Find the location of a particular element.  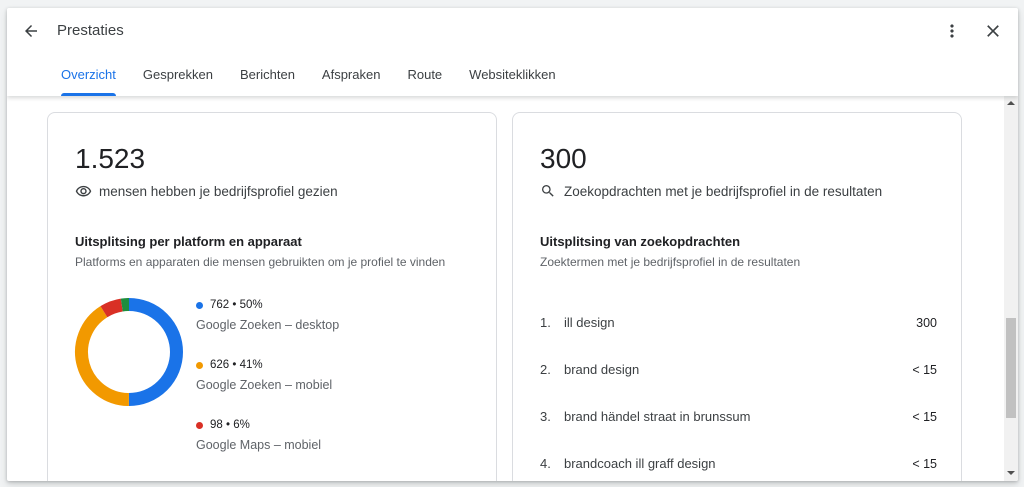

tab-berichten: Berichten is located at coordinates (267, 77).